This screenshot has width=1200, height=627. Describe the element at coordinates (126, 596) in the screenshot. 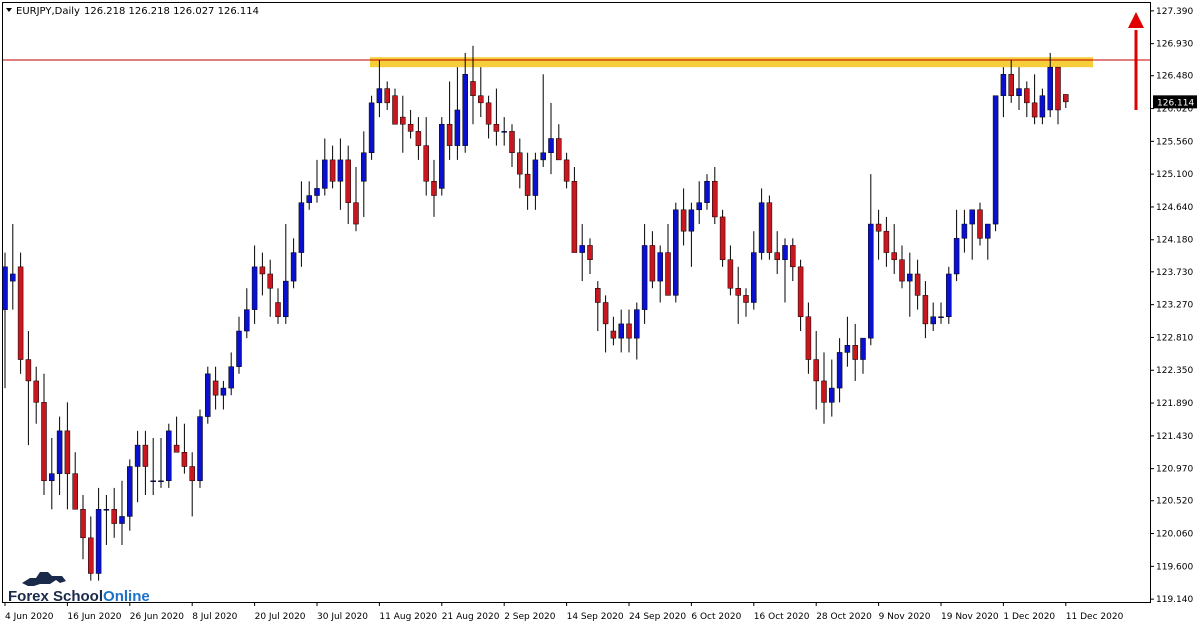

I see `logo-text-part2: Online` at that location.